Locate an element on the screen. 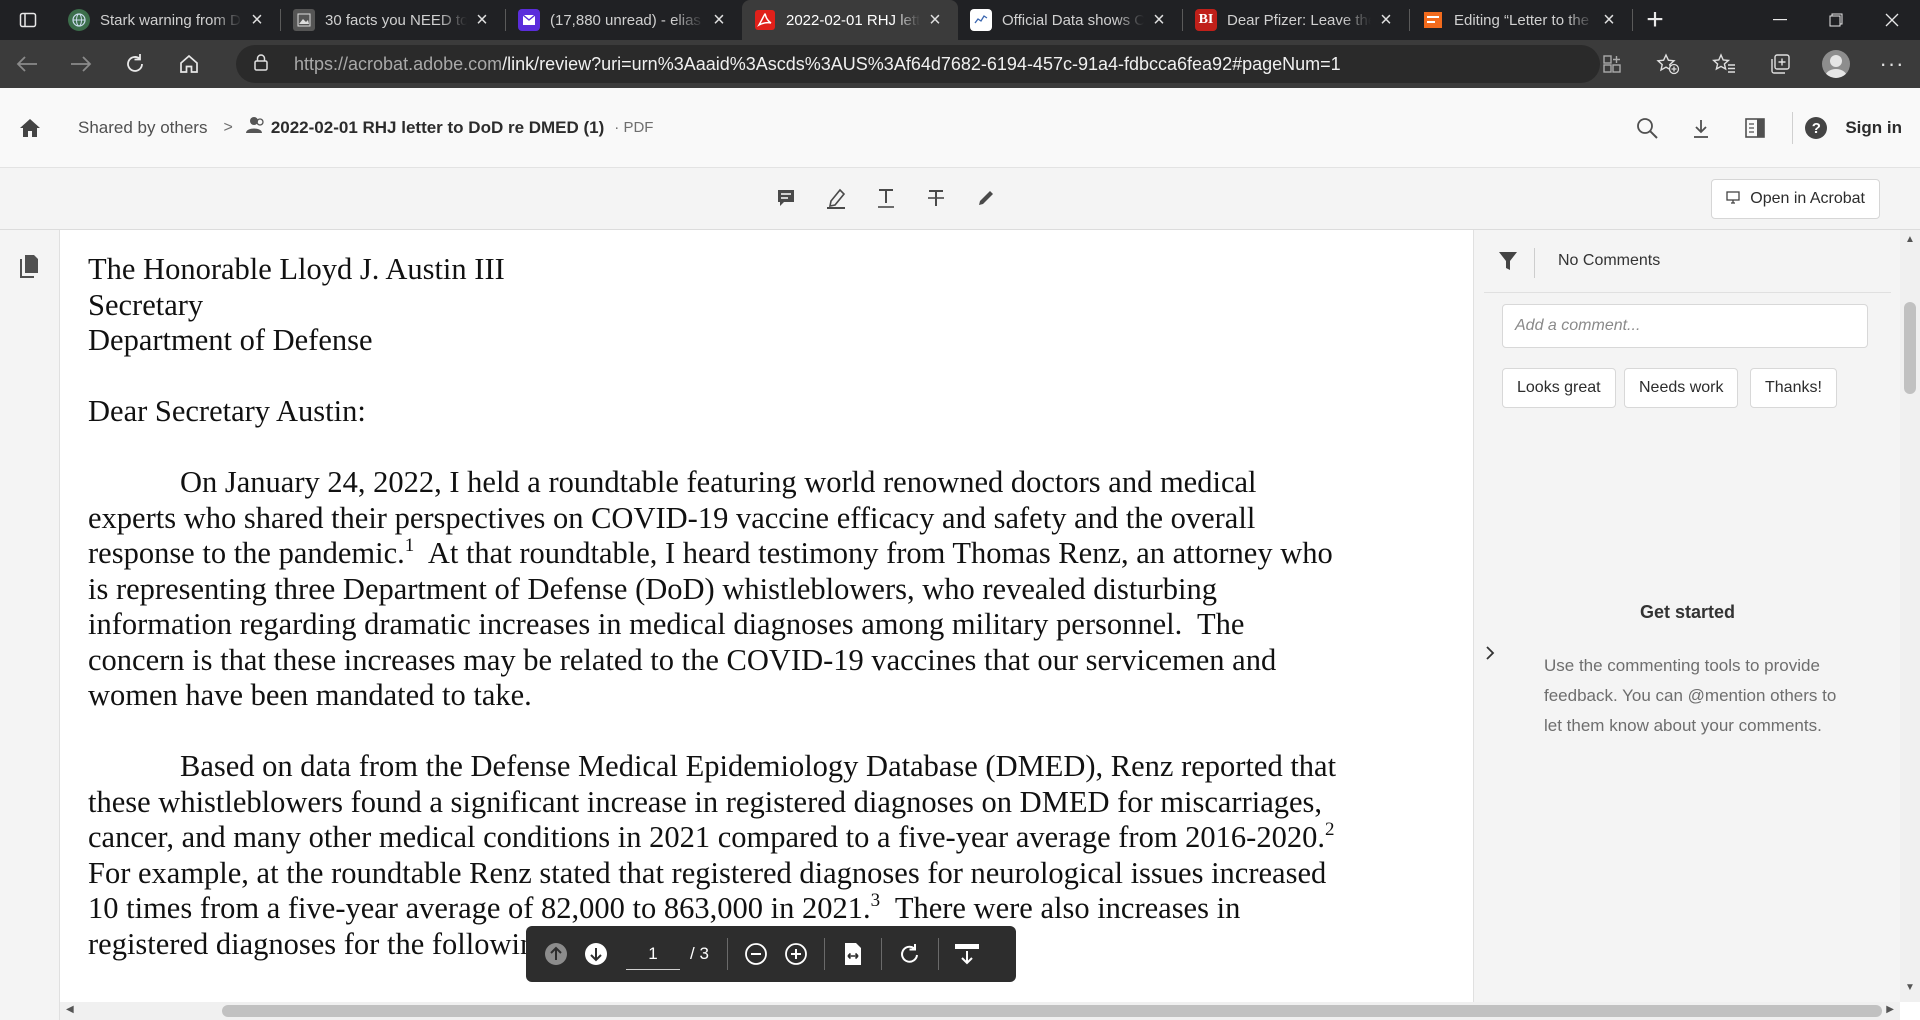 The width and height of the screenshot is (1920, 1020). horizontal-scrollbar: ◀ ▶ is located at coordinates (980, 1011).